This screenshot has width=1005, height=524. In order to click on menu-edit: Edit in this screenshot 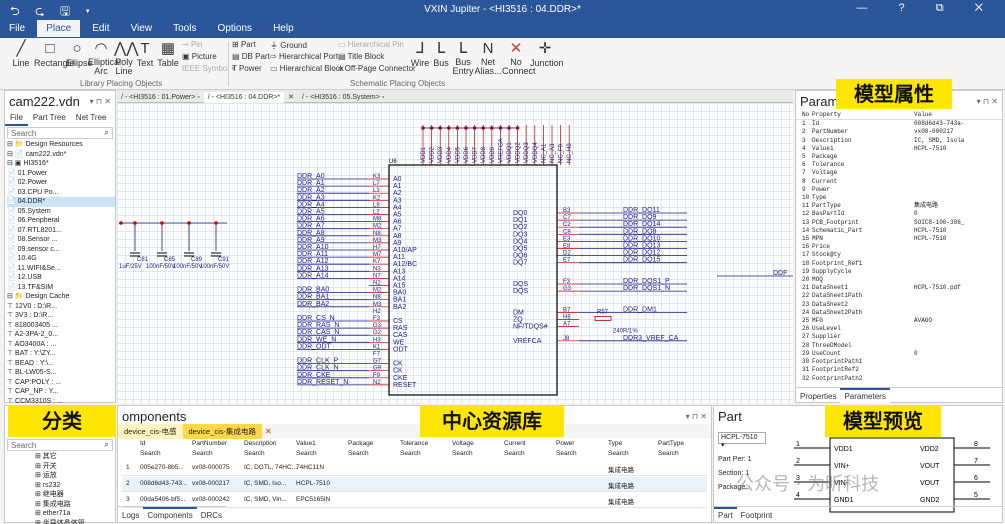, I will do `click(100, 28)`.